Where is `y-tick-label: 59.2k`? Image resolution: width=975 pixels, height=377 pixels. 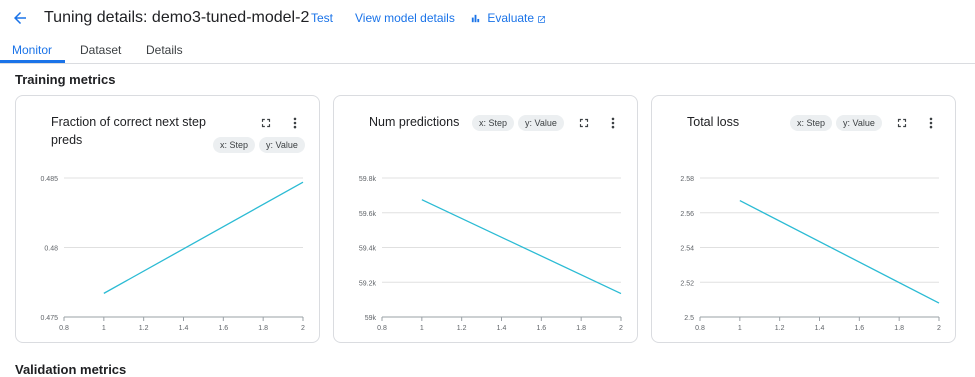
y-tick-label: 59.2k is located at coordinates (368, 283).